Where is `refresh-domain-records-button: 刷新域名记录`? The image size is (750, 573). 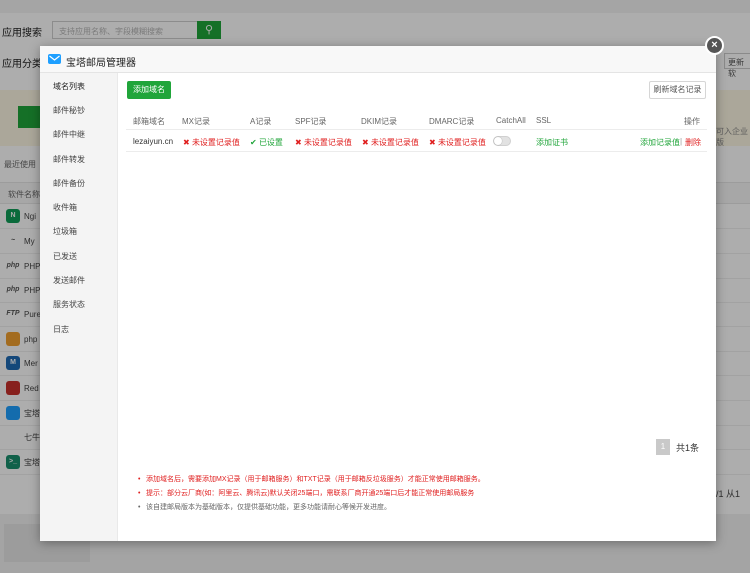 refresh-domain-records-button: 刷新域名记录 is located at coordinates (677, 90).